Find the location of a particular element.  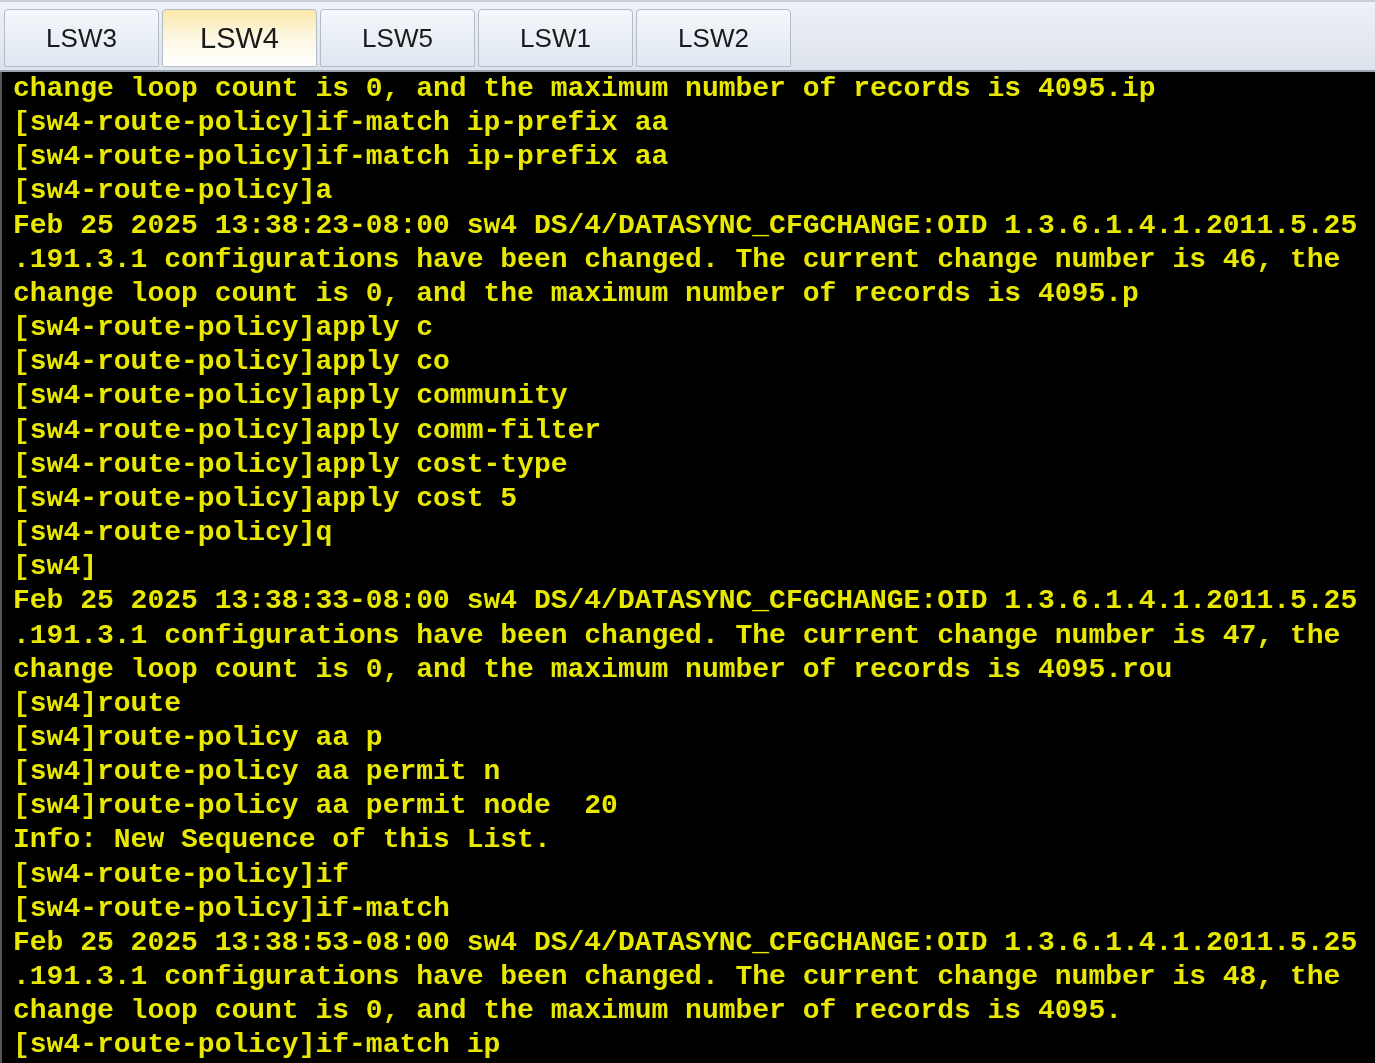

terminal-line: [sw4-route-policy]apply cost-type is located at coordinates (290, 464).